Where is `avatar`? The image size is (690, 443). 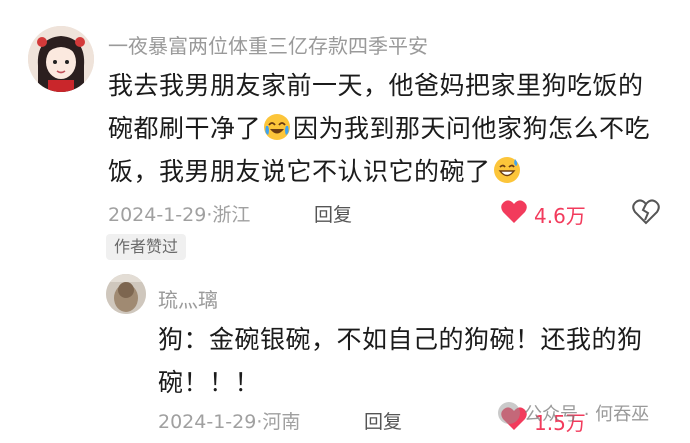
avatar is located at coordinates (61, 59).